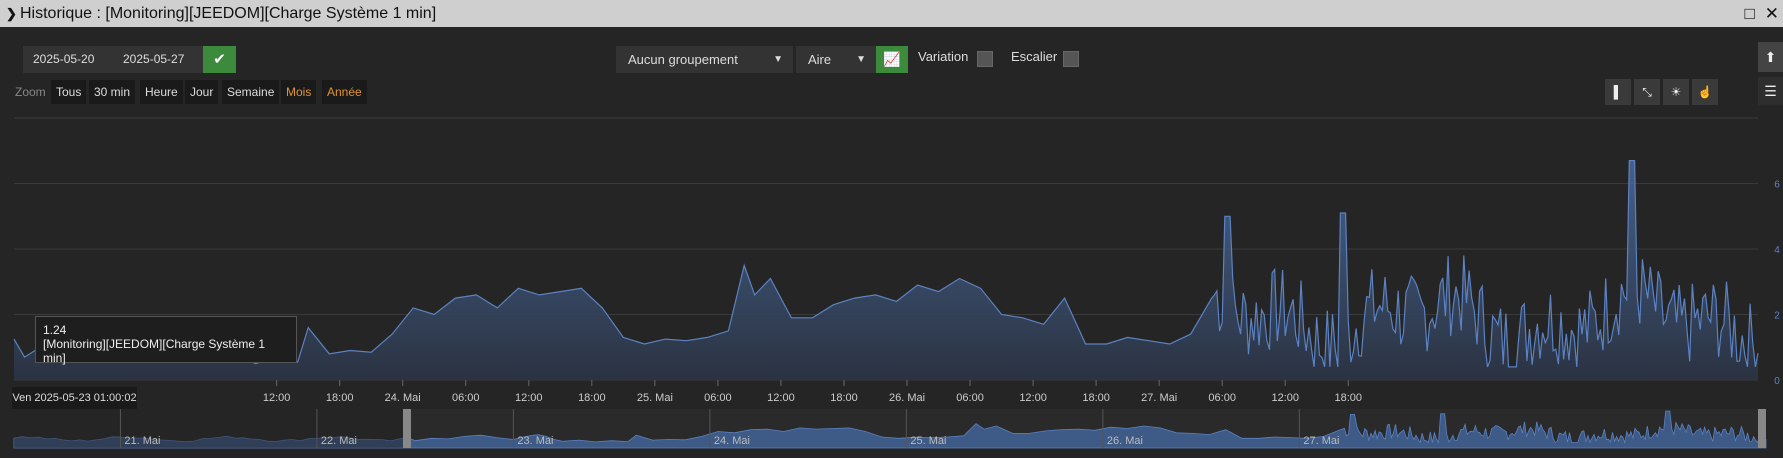  I want to click on stair-label: Escalier, so click(1034, 56).